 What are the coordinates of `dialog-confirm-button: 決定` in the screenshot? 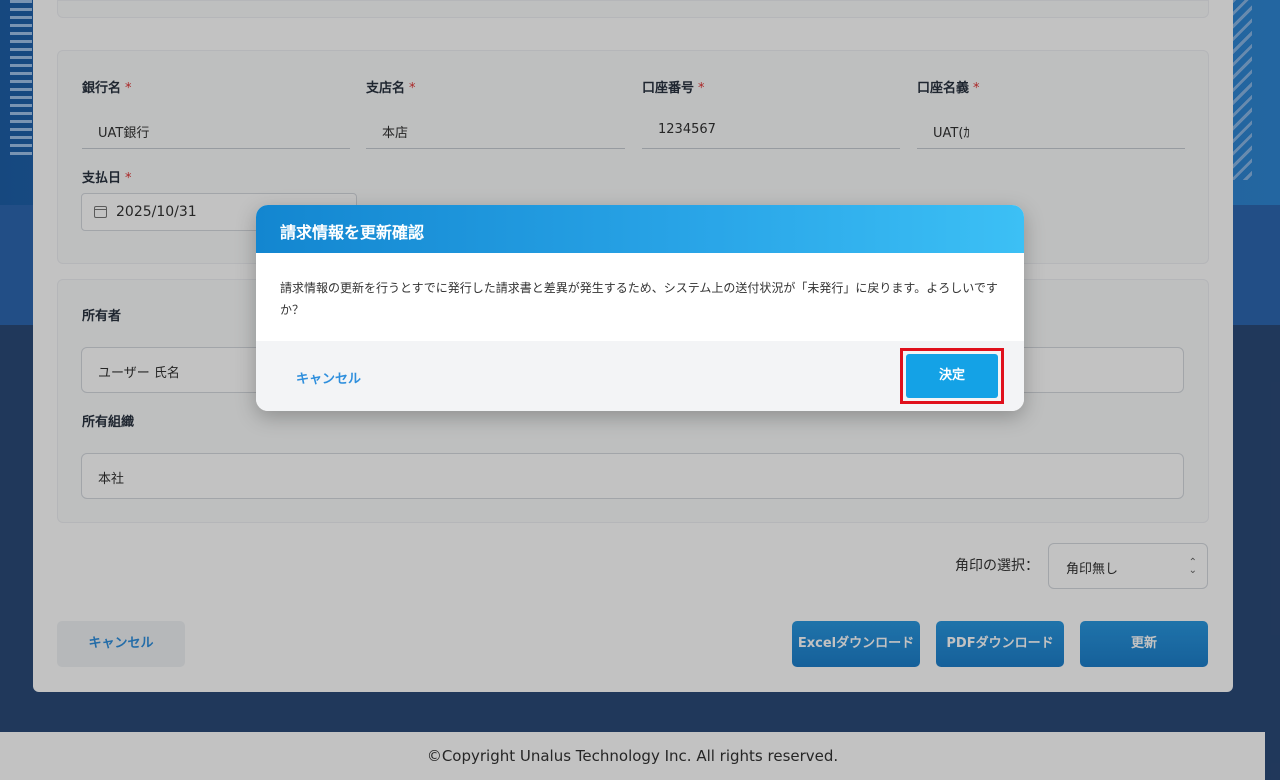 It's located at (952, 376).